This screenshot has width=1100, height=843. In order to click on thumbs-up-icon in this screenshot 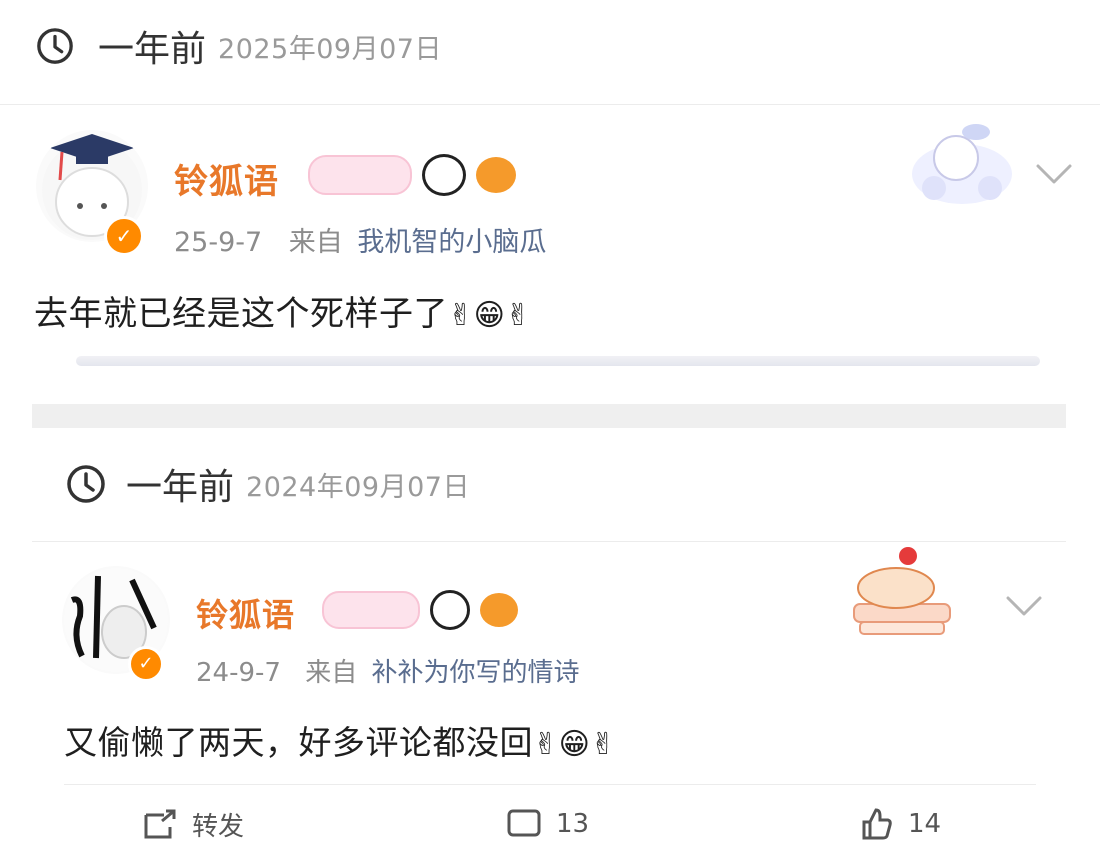, I will do `click(877, 824)`.